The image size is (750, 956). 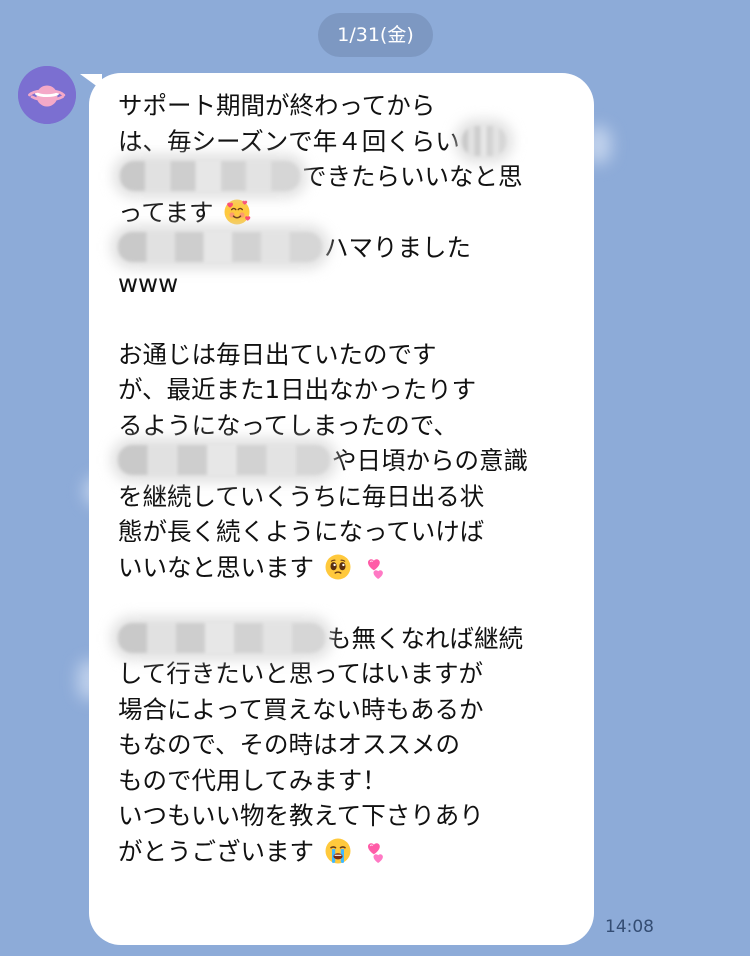 I want to click on date-divider: 1/31(金), so click(x=375, y=35).